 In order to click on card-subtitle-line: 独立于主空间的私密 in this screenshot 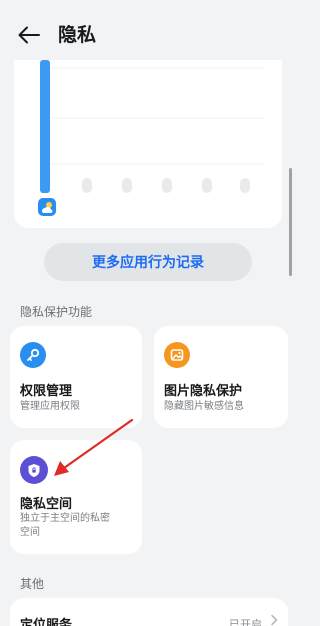, I will do `click(65, 518)`.